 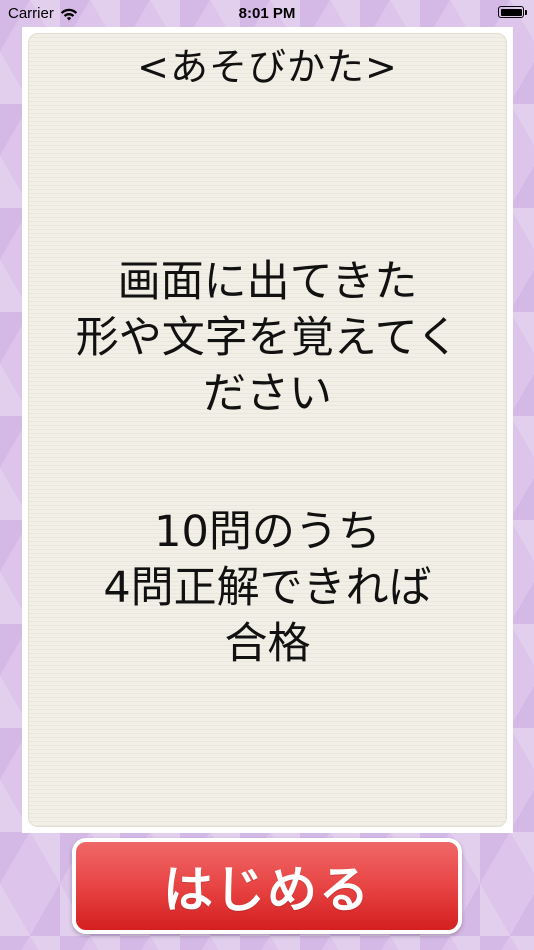 I want to click on status-time: 8:01 PM, so click(x=267, y=13).